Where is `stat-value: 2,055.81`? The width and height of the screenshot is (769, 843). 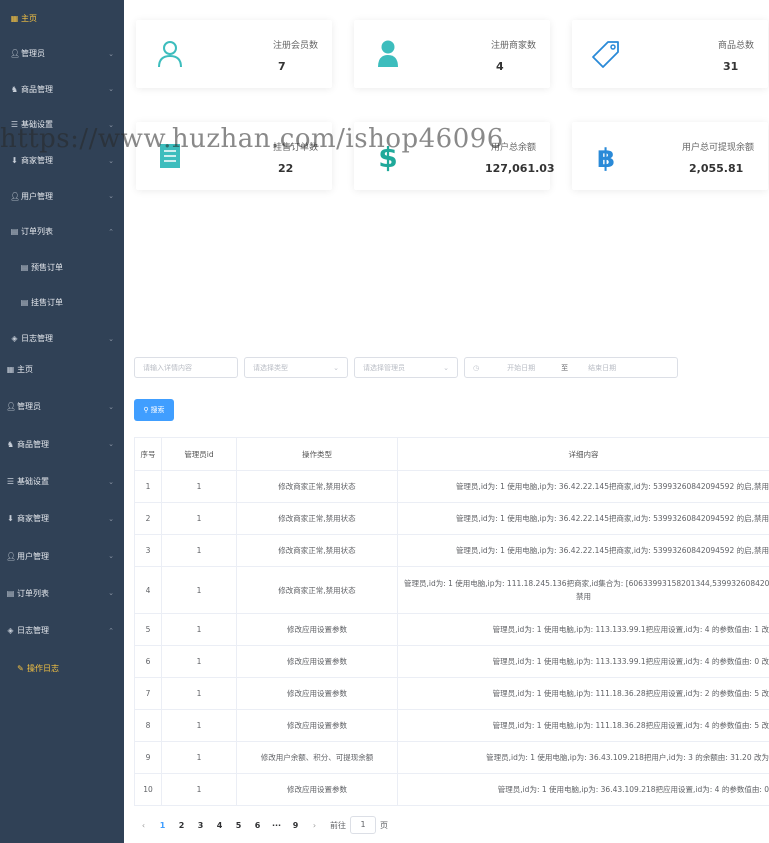 stat-value: 2,055.81 is located at coordinates (716, 168).